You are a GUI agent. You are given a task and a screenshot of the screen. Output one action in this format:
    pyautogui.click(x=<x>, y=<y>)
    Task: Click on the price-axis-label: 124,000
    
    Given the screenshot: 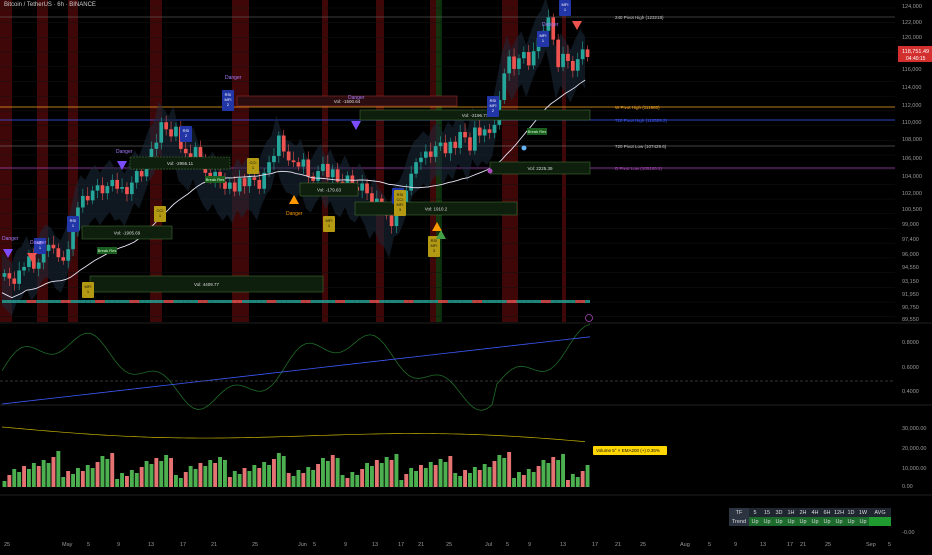 What is the action you would take?
    pyautogui.click(x=912, y=7)
    